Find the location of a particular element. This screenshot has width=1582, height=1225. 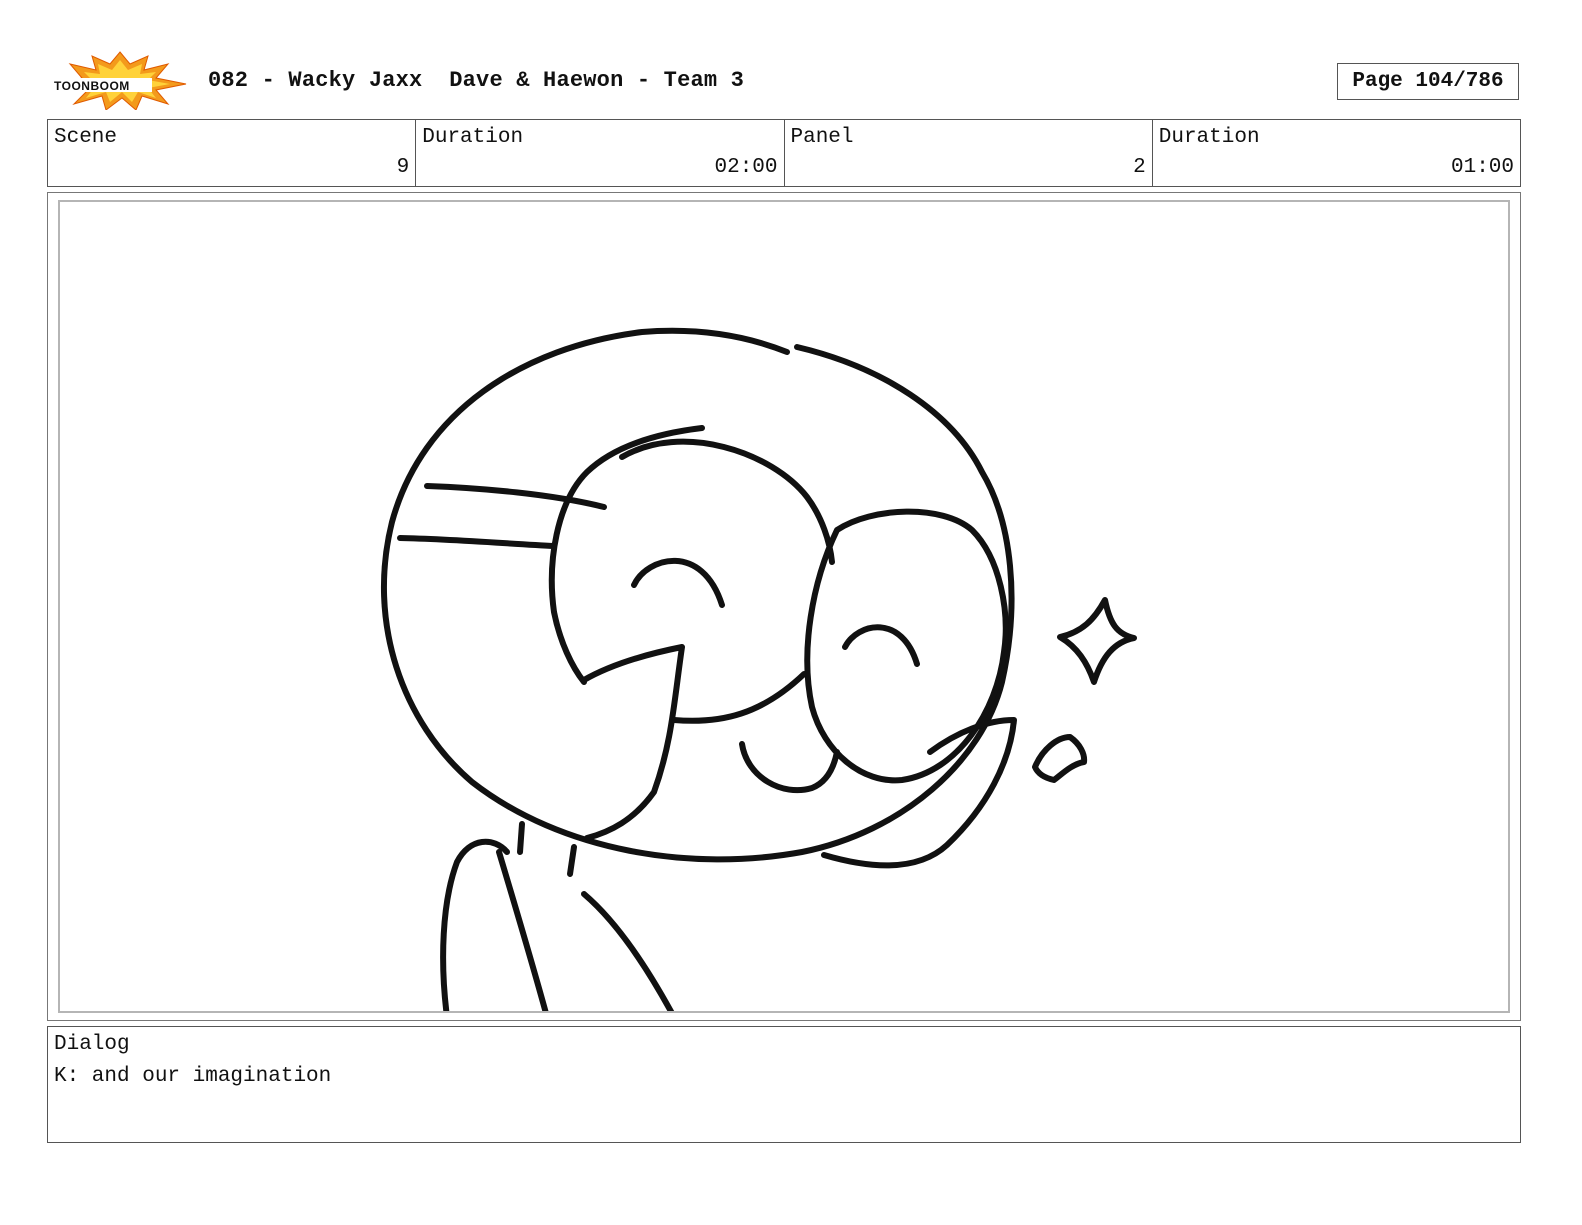

scene-cell: Scene 9 is located at coordinates (232, 153).